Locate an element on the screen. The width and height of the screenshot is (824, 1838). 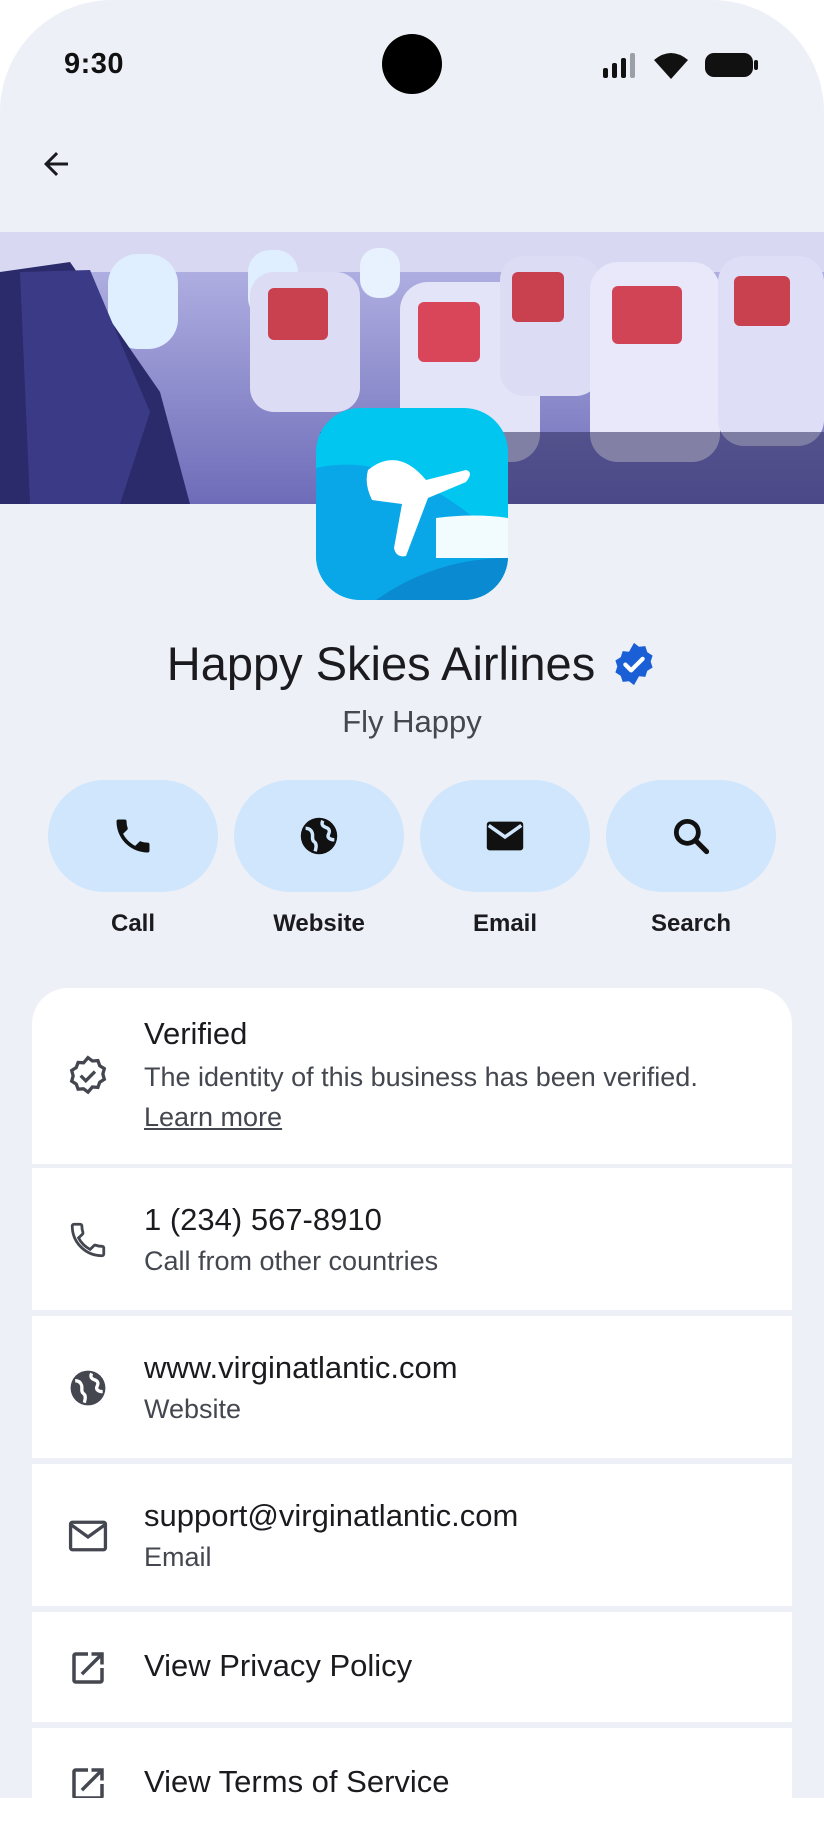
search-label: Search is located at coordinates (691, 923).